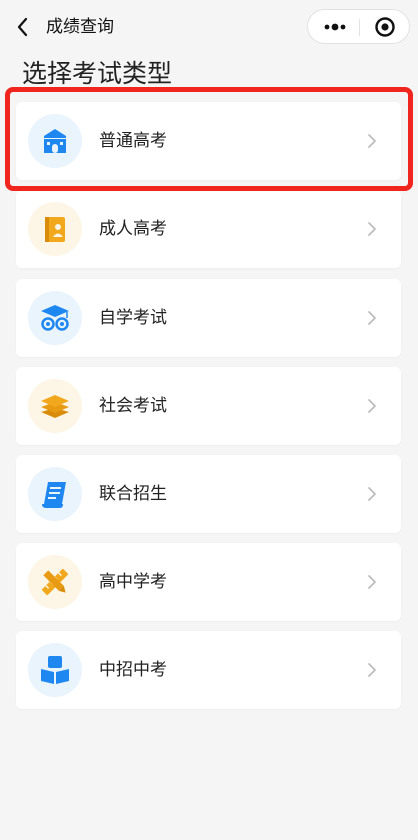 Image resolution: width=418 pixels, height=840 pixels. Describe the element at coordinates (23, 27) in the screenshot. I see `back-arrow-icon` at that location.